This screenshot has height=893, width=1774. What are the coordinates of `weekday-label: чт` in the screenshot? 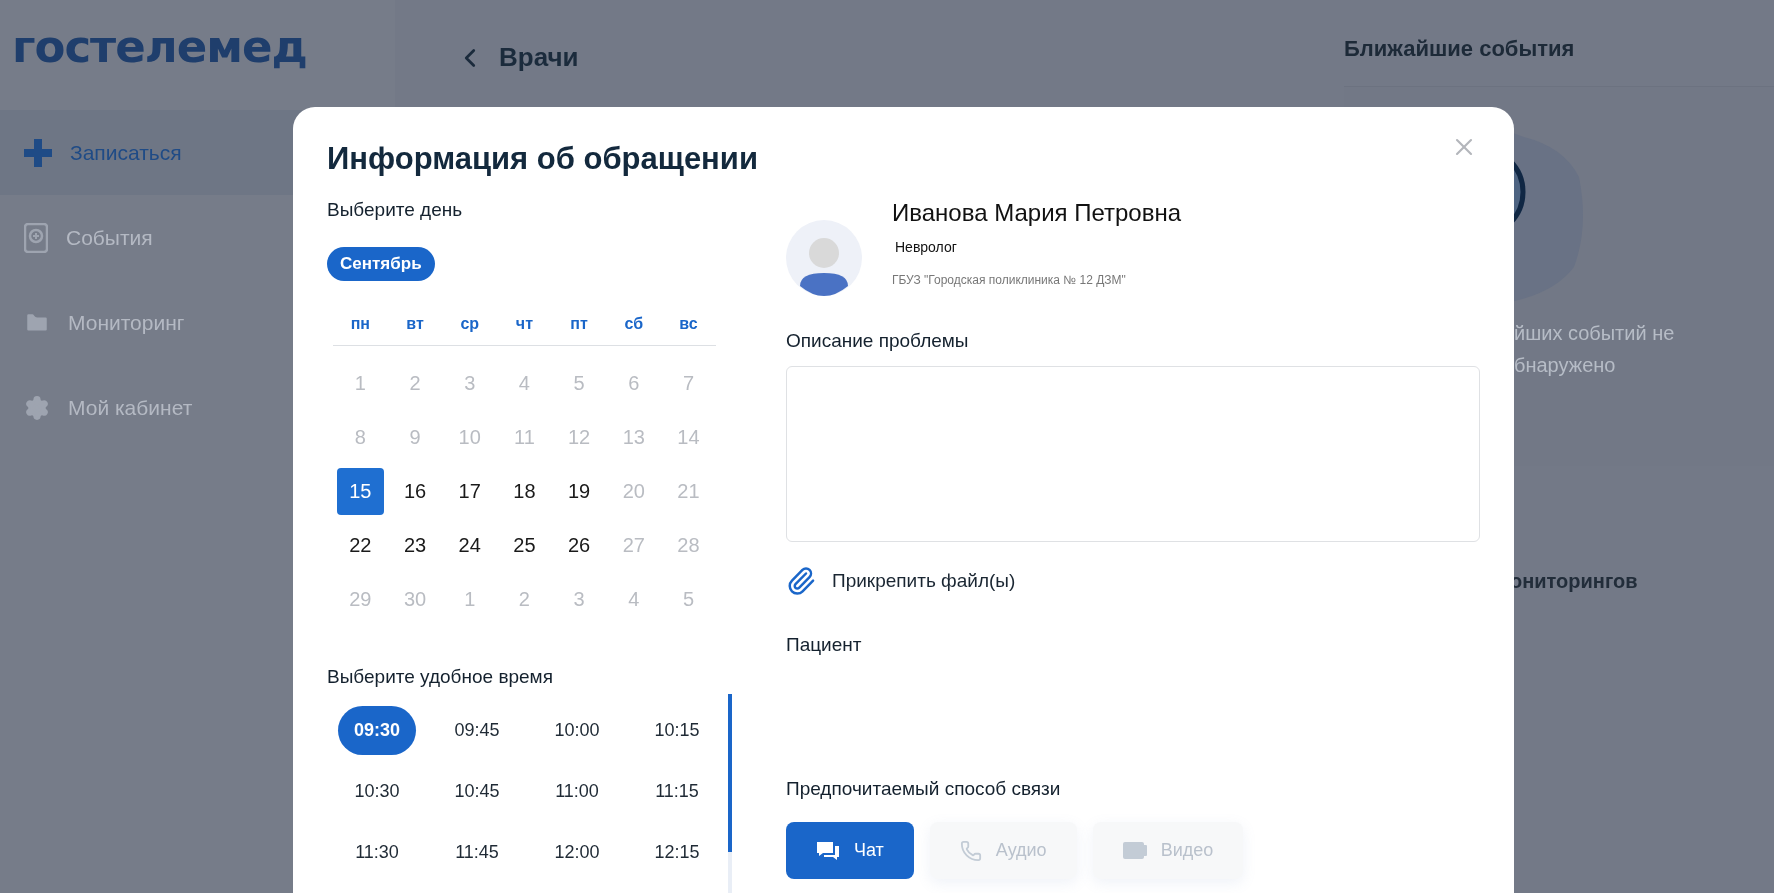 It's located at (524, 324).